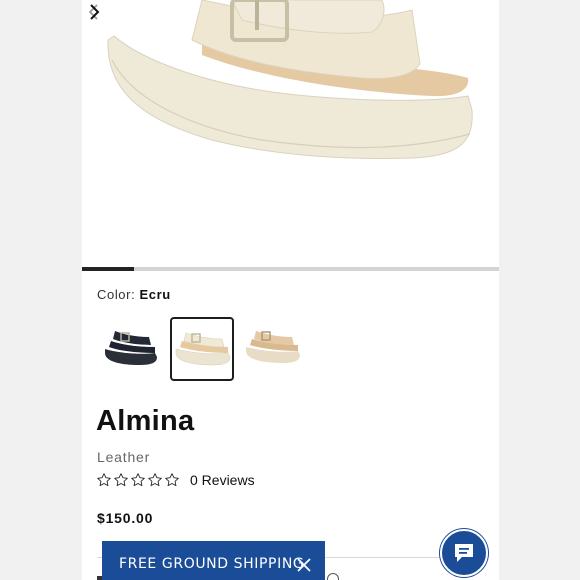 Image resolution: width=580 pixels, height=580 pixels. I want to click on gallery-progress-bar, so click(290, 269).